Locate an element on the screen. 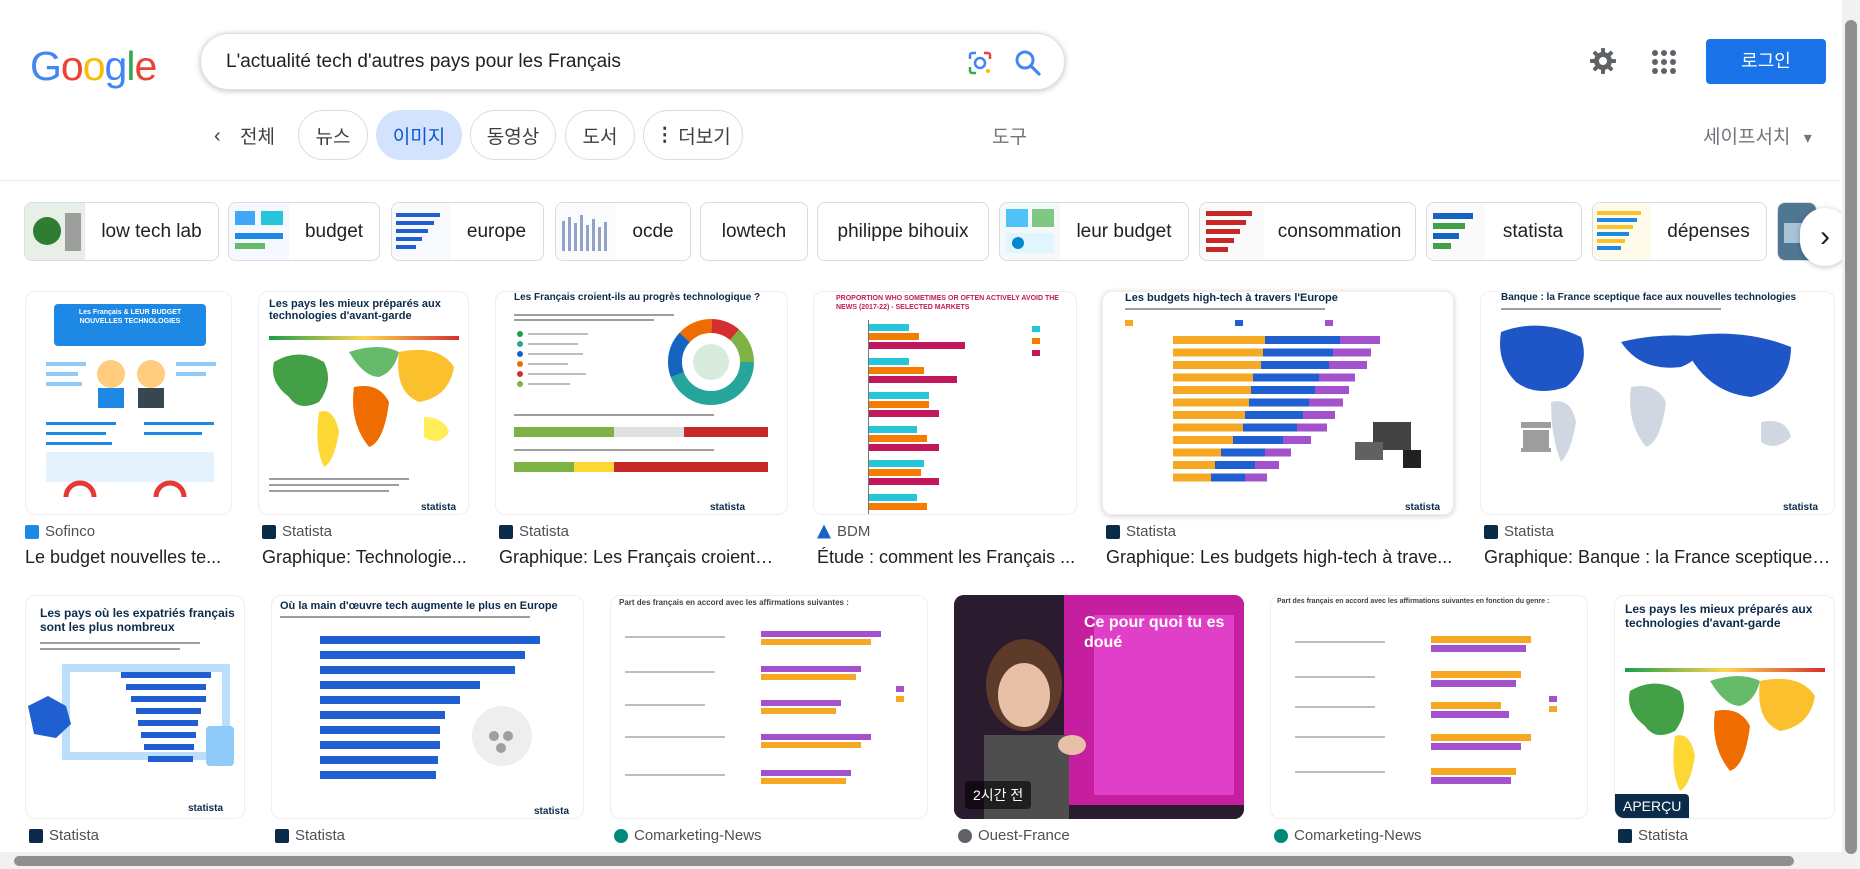  chip-label: lowtech is located at coordinates (754, 231).